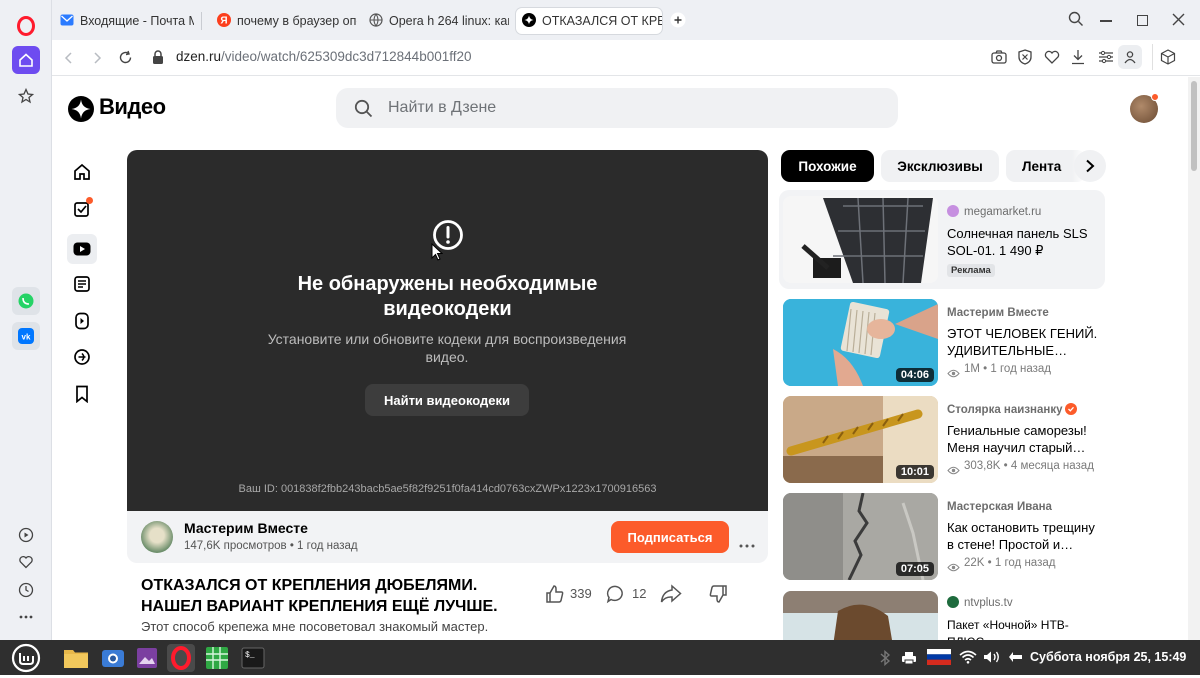 The width and height of the screenshot is (1200, 678). What do you see at coordinates (968, 659) in the screenshot?
I see `wifi-icon` at bounding box center [968, 659].